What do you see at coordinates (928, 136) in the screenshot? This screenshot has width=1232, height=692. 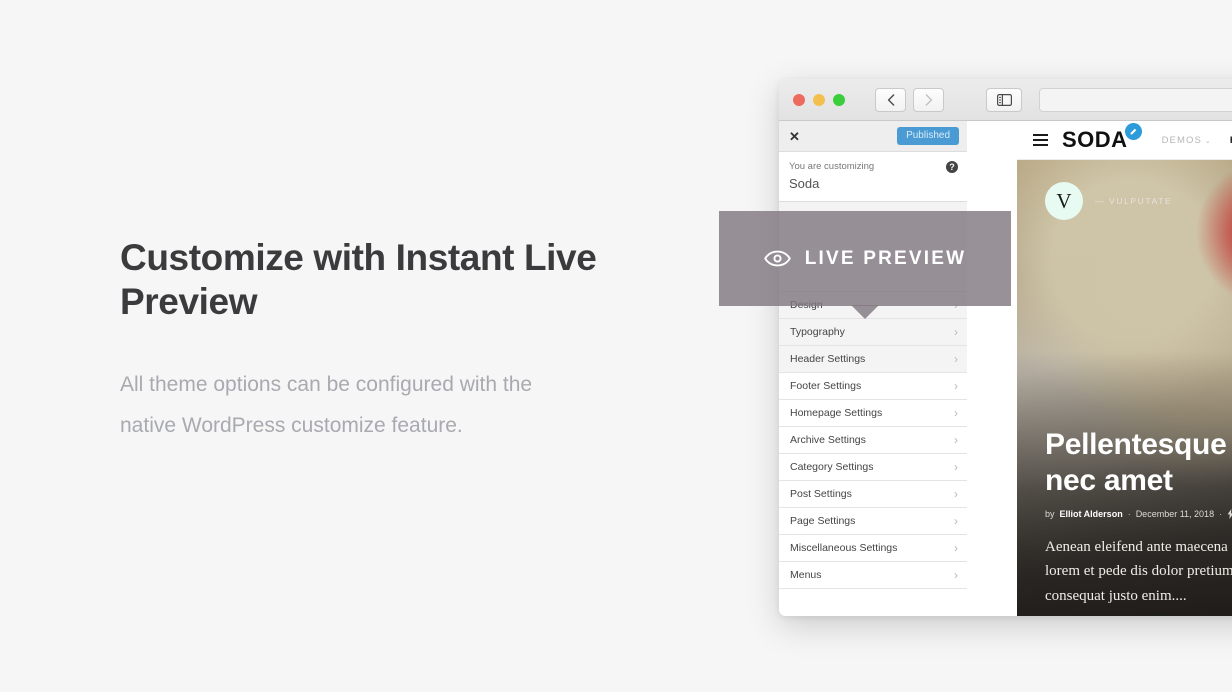 I see `publish-button: Published` at bounding box center [928, 136].